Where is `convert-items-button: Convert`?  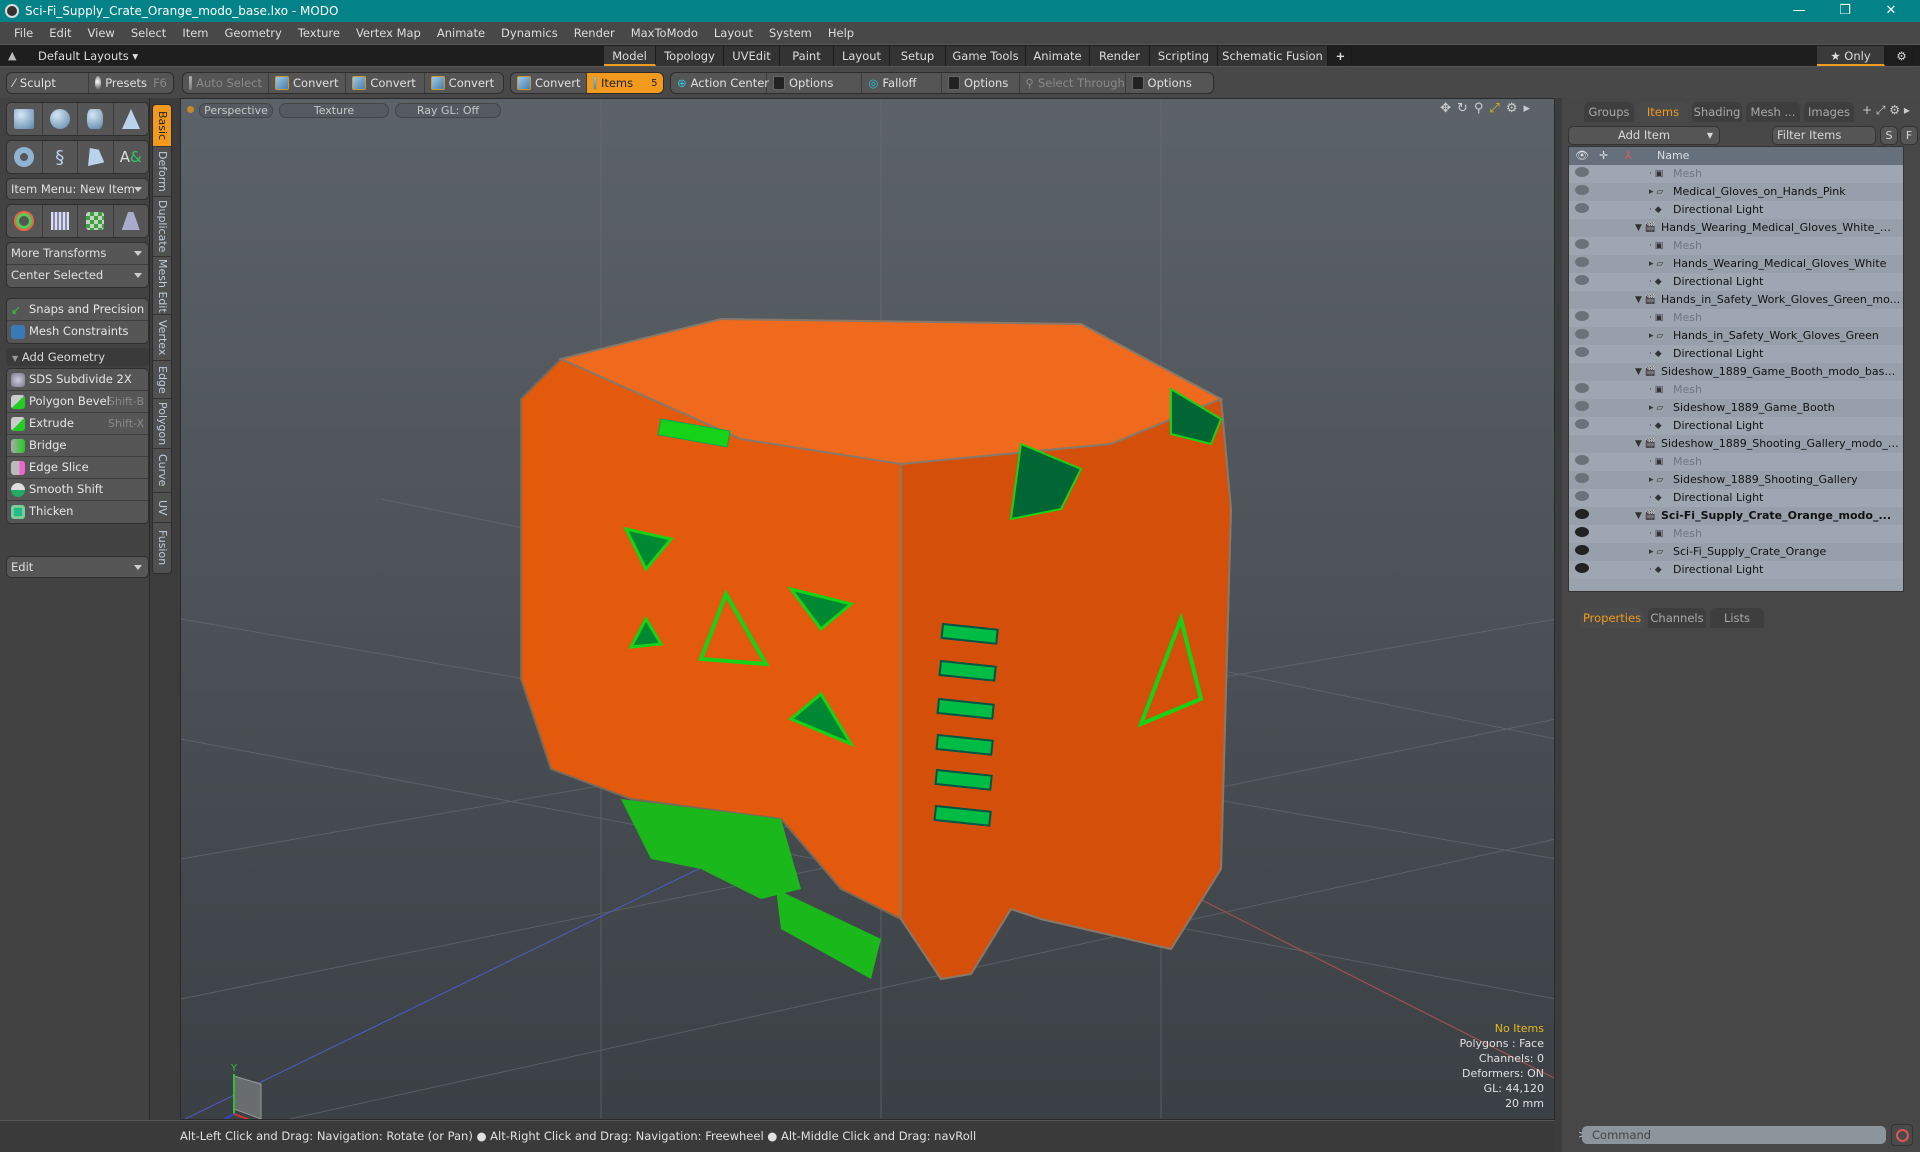 convert-items-button: Convert is located at coordinates (549, 83).